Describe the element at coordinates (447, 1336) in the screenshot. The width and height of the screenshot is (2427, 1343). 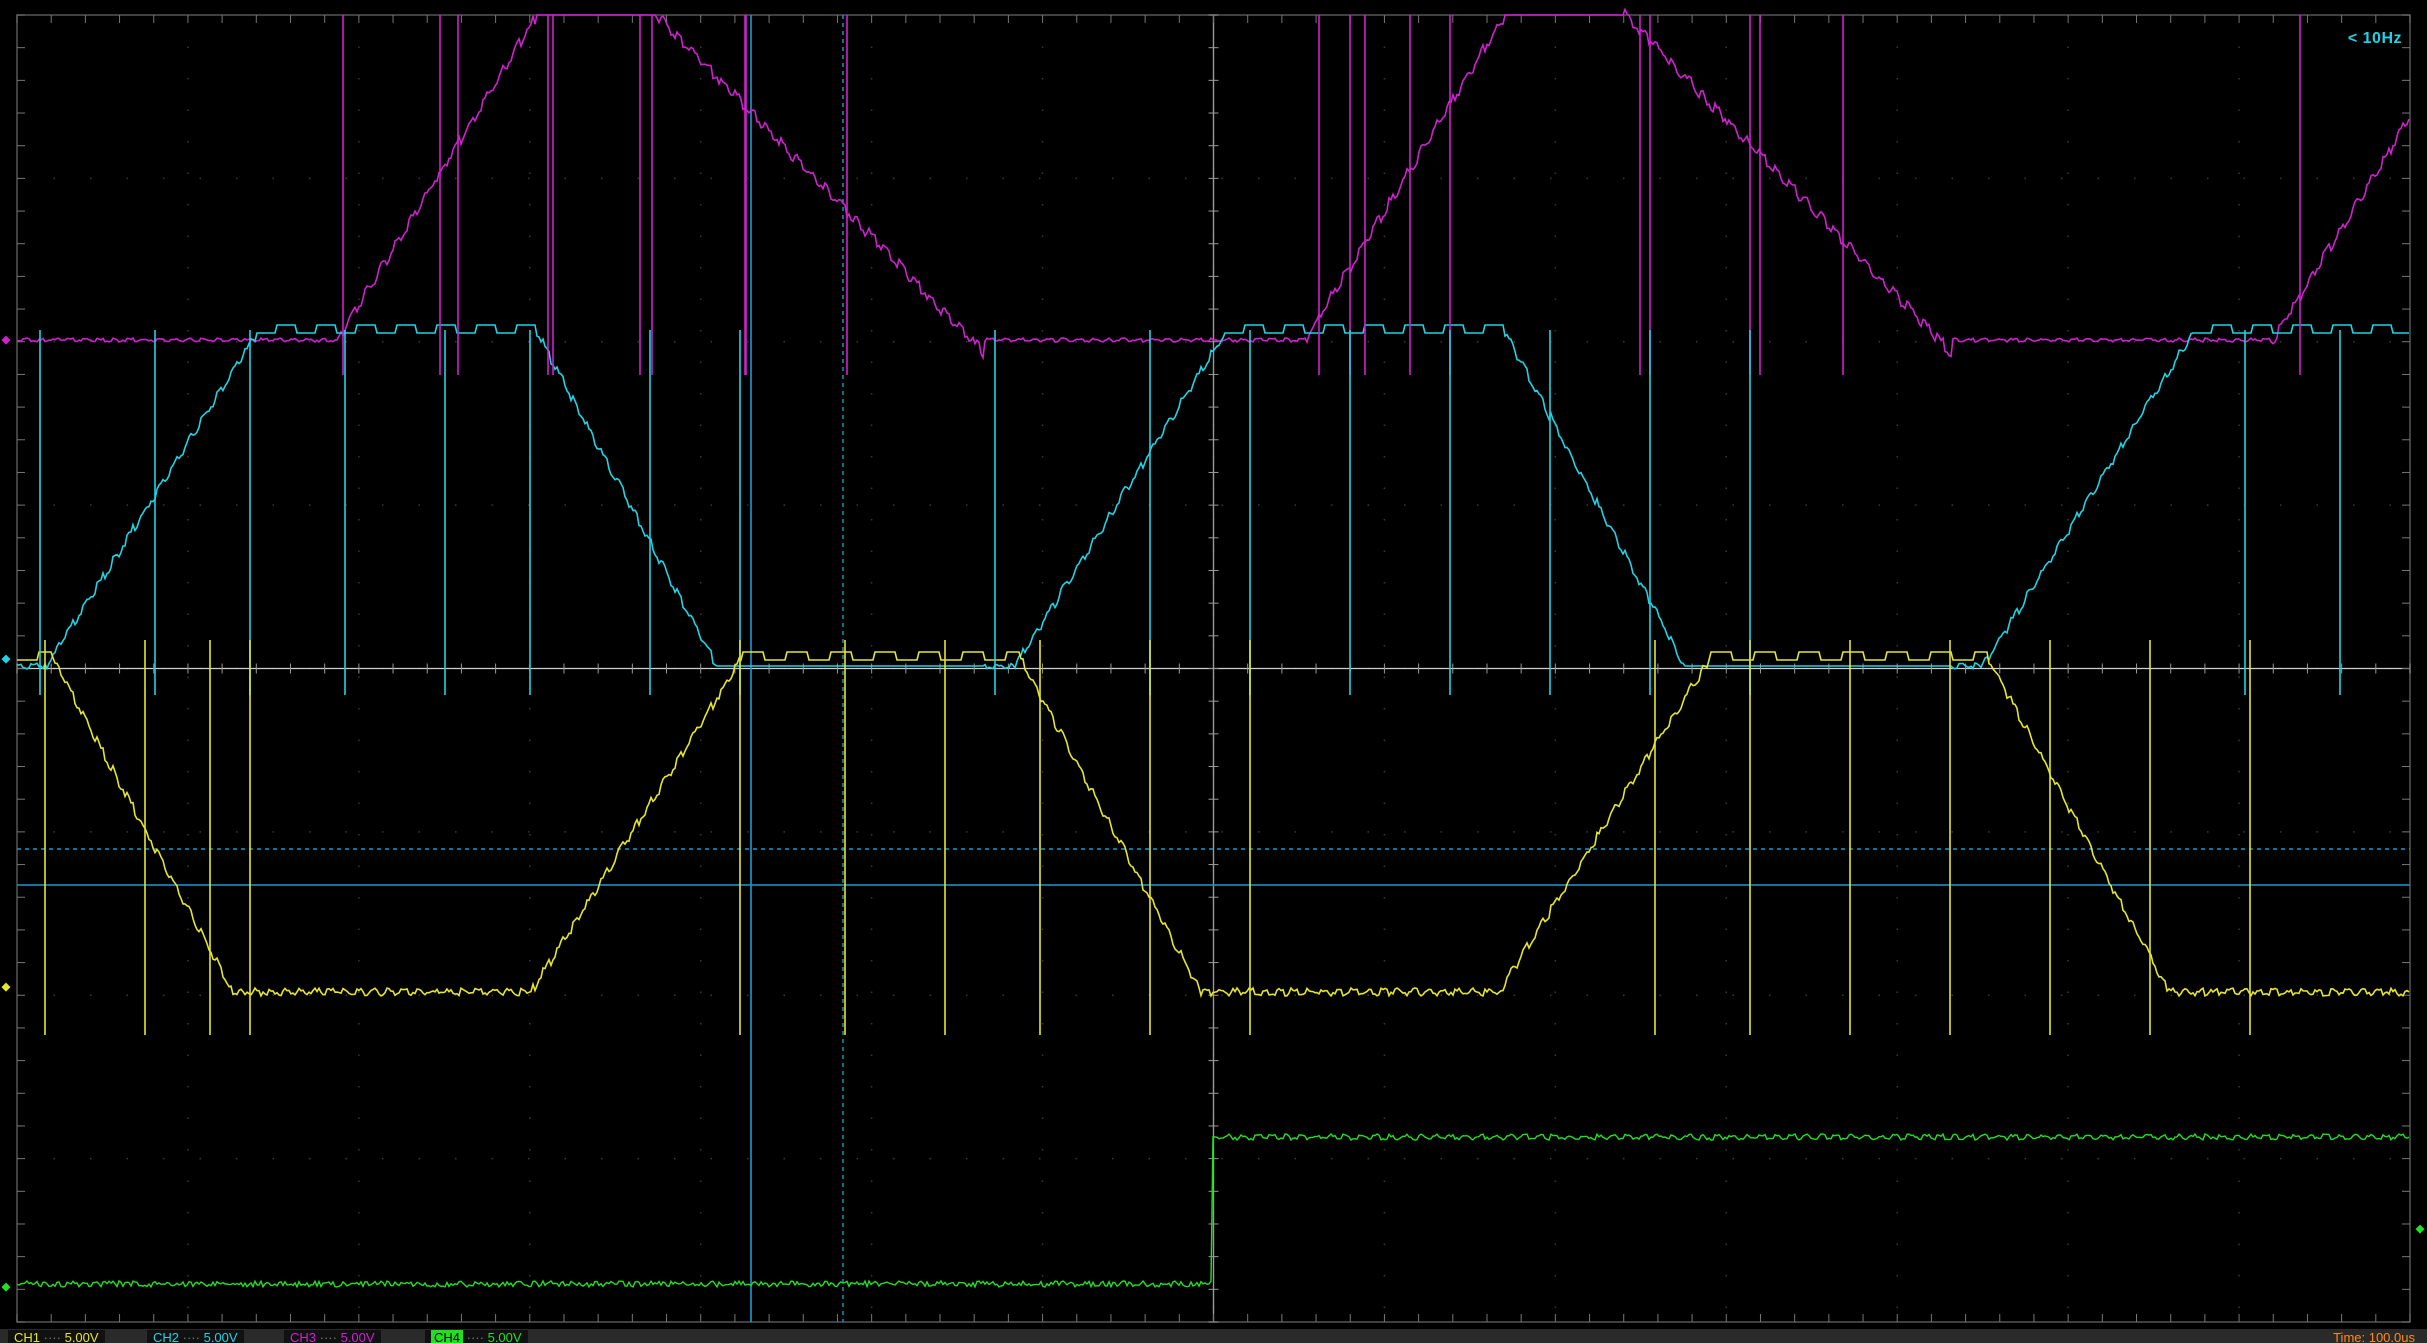
I see `ch4-label: CH4` at that location.